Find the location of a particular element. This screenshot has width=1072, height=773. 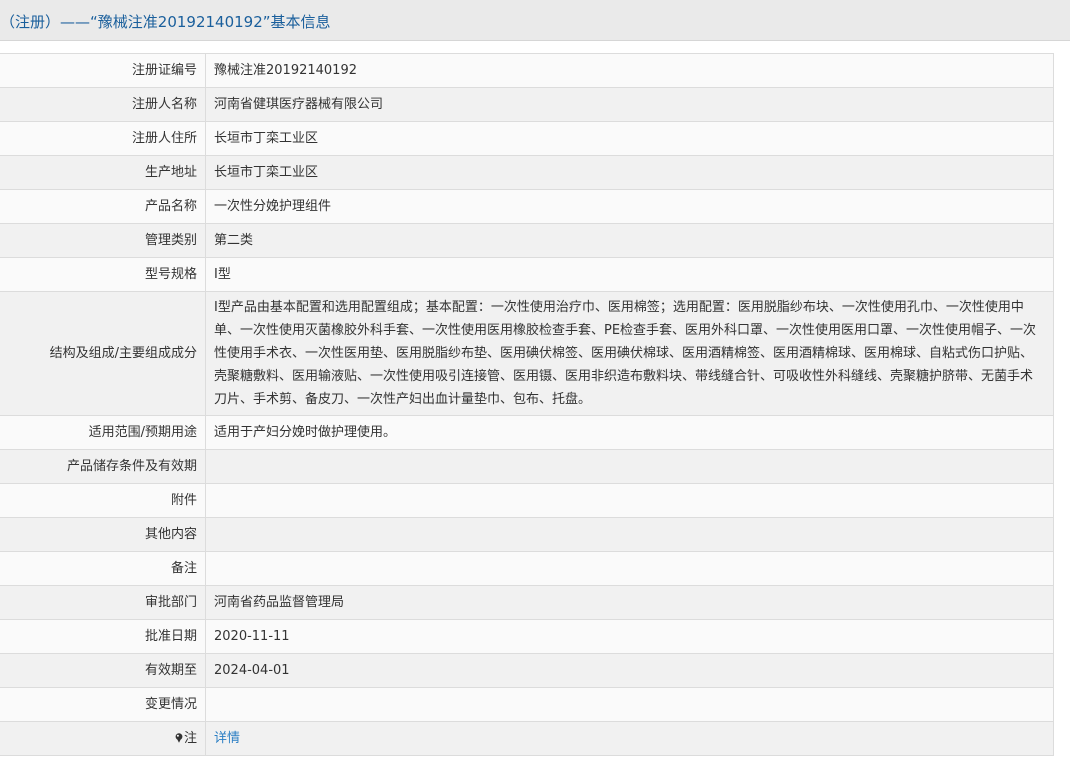

table-row: 变更情况 is located at coordinates (527, 704).